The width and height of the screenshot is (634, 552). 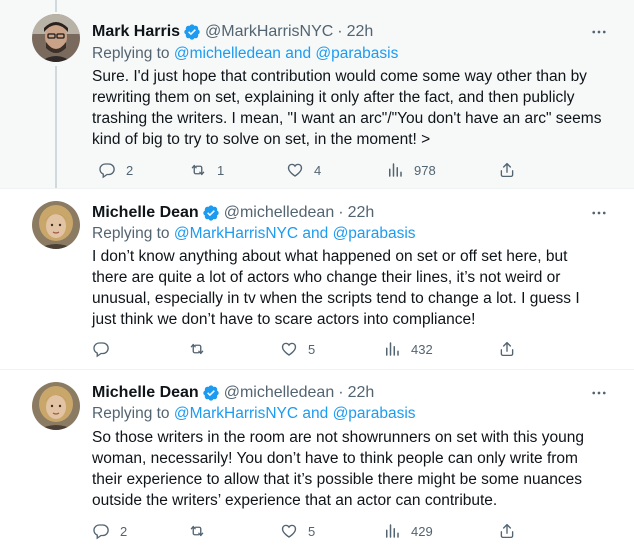 What do you see at coordinates (422, 531) in the screenshot?
I see `views-count: 429` at bounding box center [422, 531].